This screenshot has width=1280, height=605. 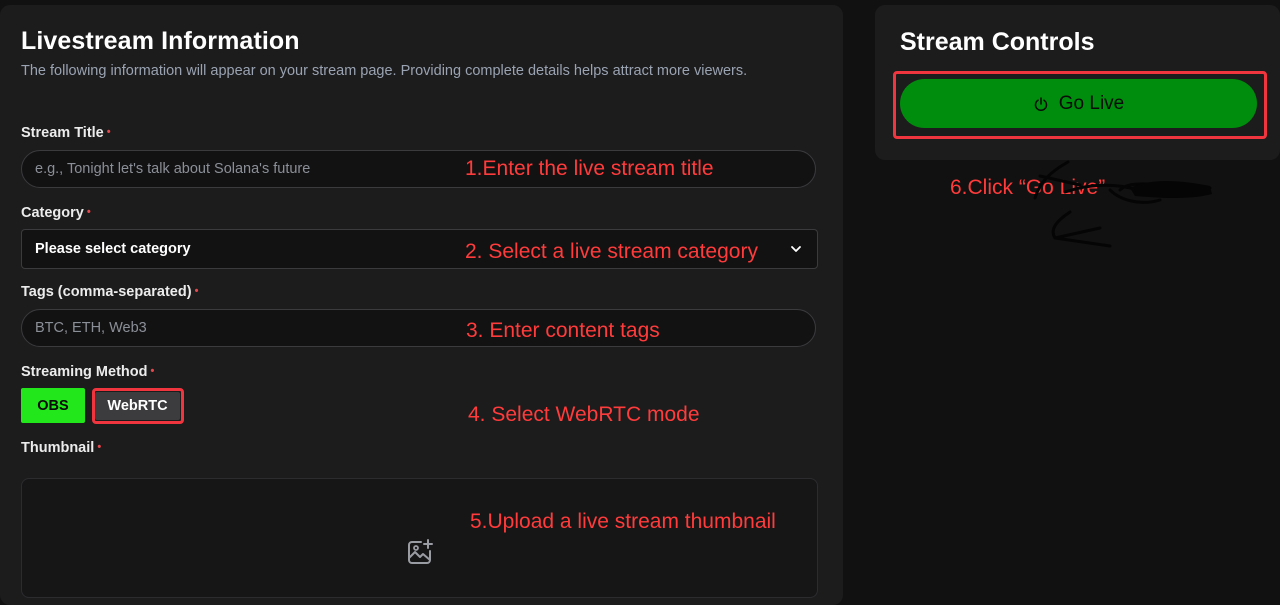 What do you see at coordinates (623, 521) in the screenshot?
I see `annotation-step-5: 5.Upload a live stream thumbnail` at bounding box center [623, 521].